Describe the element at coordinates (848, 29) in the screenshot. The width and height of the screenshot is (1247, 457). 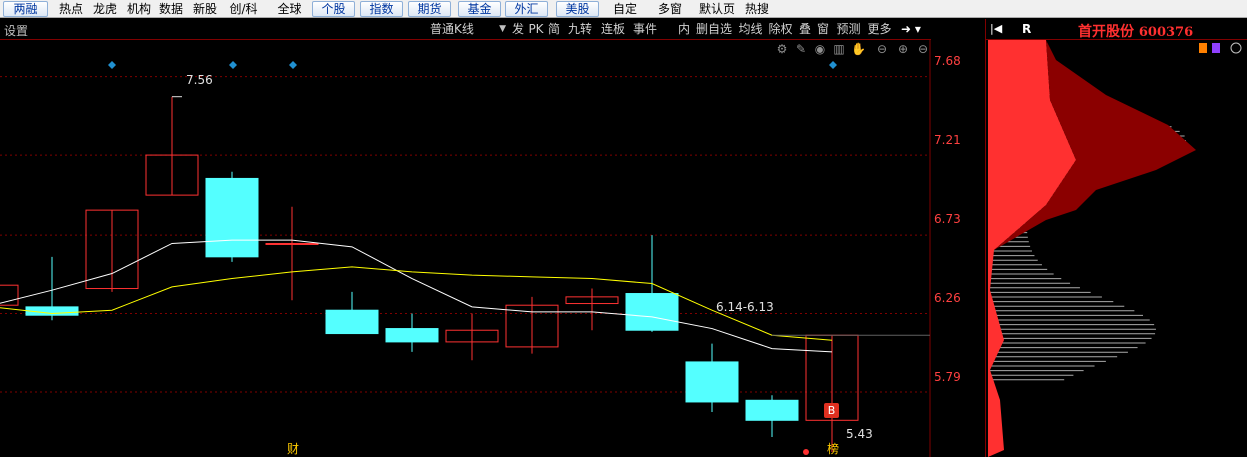
I see `toolbar-item: 预测` at that location.